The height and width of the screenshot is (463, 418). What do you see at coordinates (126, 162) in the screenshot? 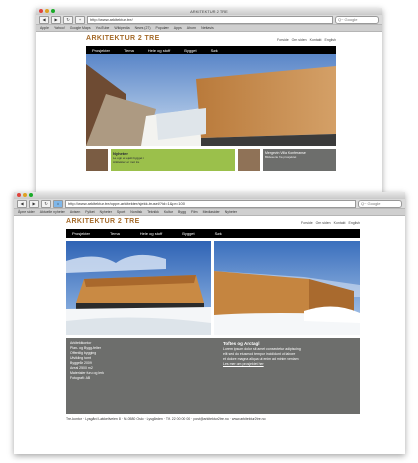
I see `news-line: Arkitekter er mot tre` at bounding box center [126, 162].